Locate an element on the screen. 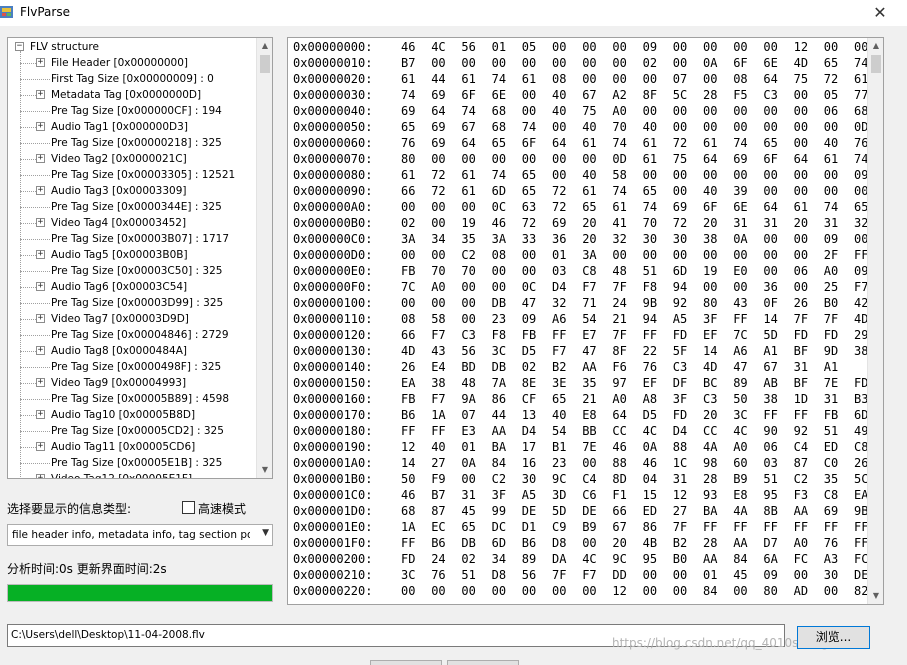  bottom-button-left is located at coordinates (406, 662).